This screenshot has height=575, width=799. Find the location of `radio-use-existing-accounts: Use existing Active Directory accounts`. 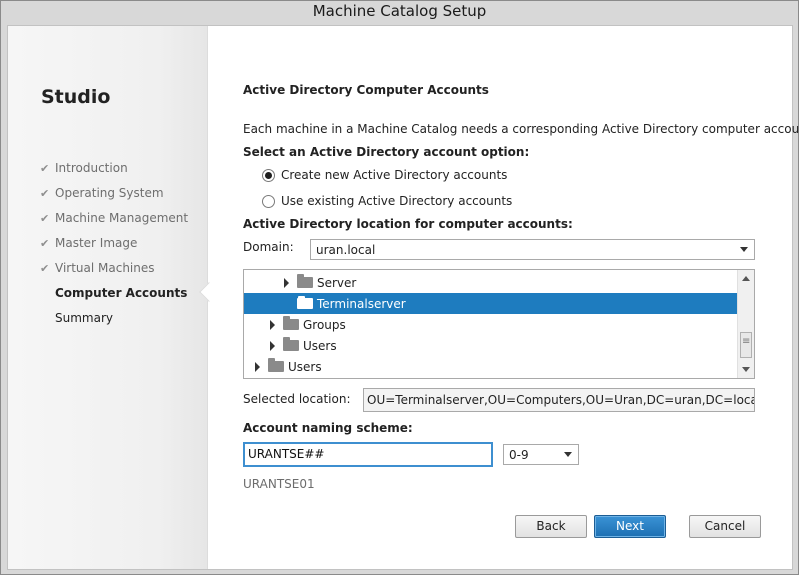

radio-use-existing-accounts: Use existing Active Directory accounts is located at coordinates (387, 201).